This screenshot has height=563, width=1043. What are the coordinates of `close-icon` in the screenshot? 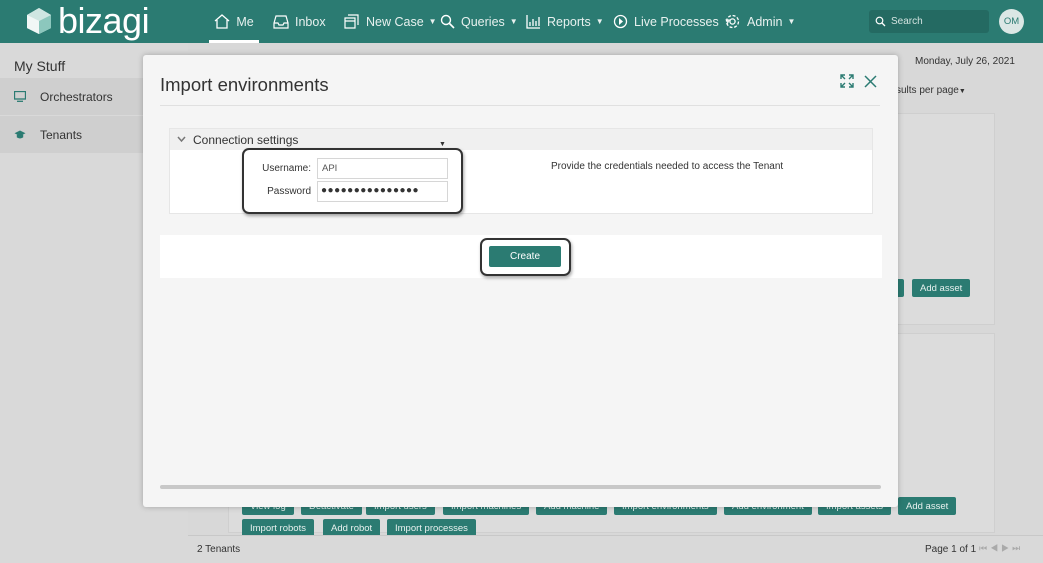 It's located at (872, 83).